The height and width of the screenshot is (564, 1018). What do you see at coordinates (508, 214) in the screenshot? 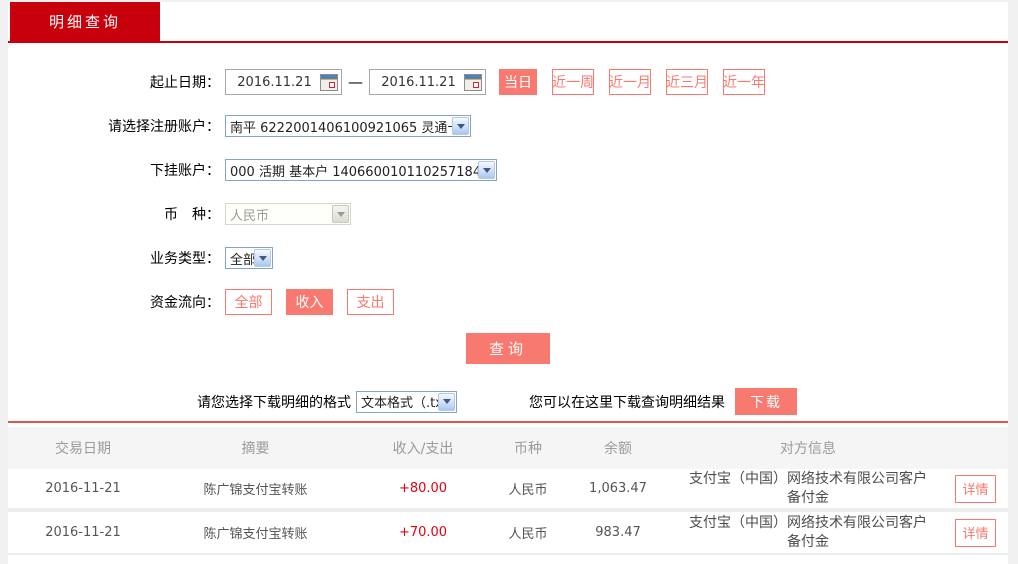
I see `currency-row: 币 种： 人民币` at bounding box center [508, 214].